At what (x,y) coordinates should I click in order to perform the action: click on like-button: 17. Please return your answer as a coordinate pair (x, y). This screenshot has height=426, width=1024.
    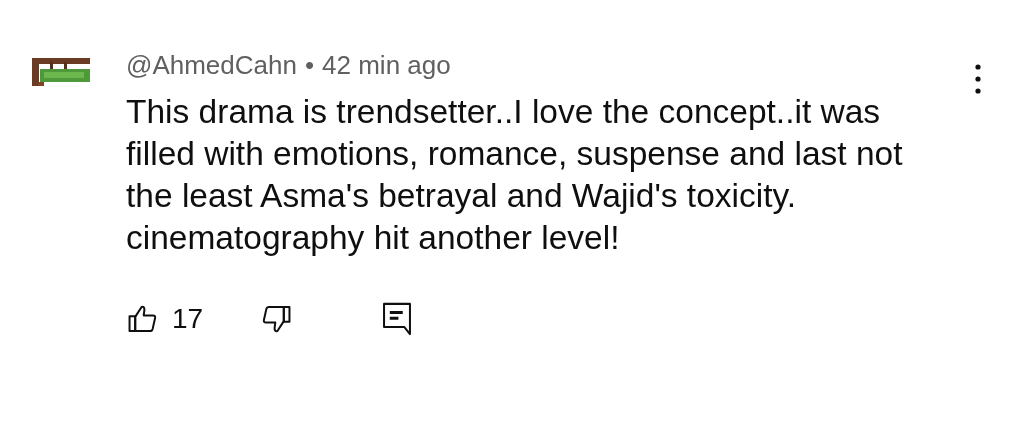
    Looking at the image, I should click on (165, 319).